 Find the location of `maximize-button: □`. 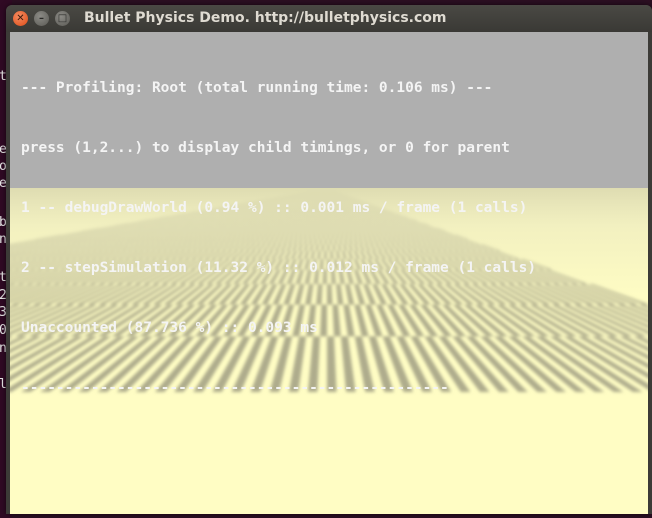

maximize-button: □ is located at coordinates (62, 18).